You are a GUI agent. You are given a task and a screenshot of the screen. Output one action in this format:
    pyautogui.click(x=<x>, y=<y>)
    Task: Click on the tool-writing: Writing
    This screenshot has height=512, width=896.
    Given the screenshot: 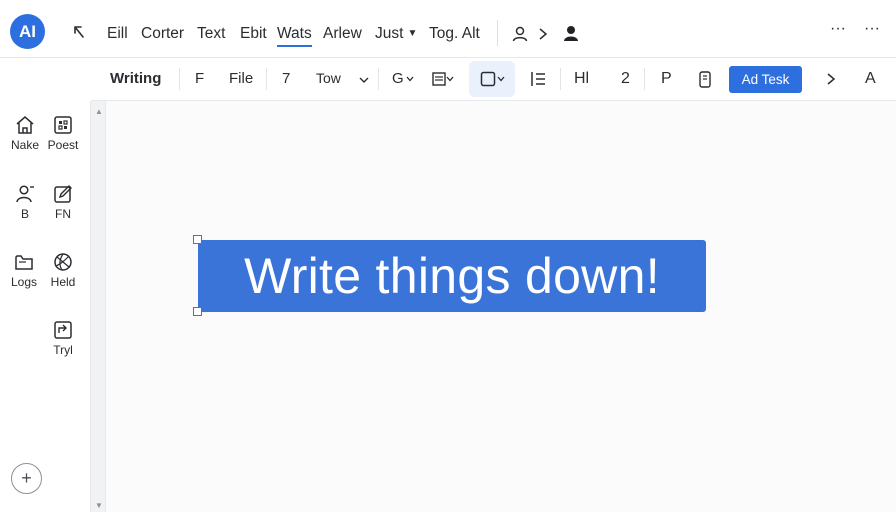 What is the action you would take?
    pyautogui.click(x=135, y=78)
    